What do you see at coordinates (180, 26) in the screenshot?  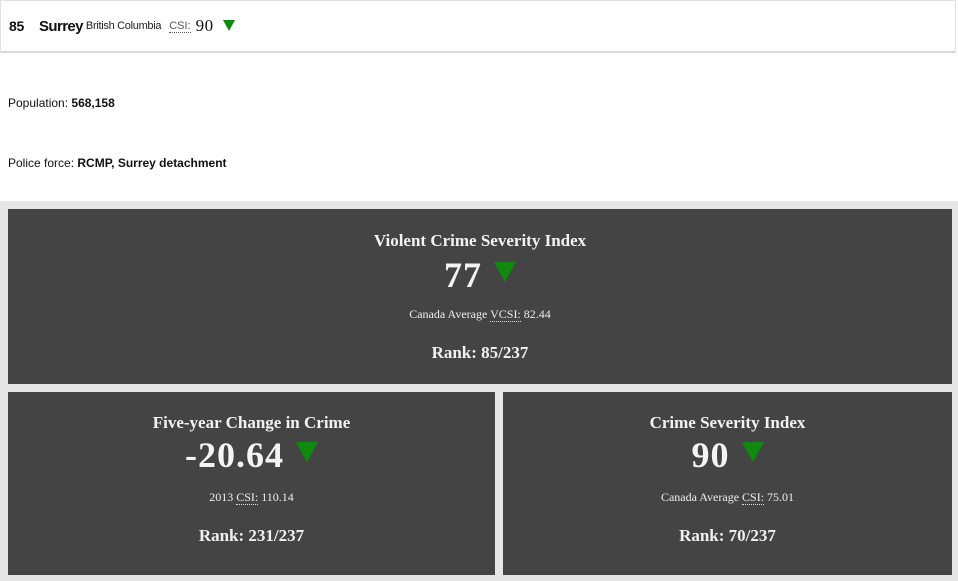 I see `csi-abbreviation: CSI:` at bounding box center [180, 26].